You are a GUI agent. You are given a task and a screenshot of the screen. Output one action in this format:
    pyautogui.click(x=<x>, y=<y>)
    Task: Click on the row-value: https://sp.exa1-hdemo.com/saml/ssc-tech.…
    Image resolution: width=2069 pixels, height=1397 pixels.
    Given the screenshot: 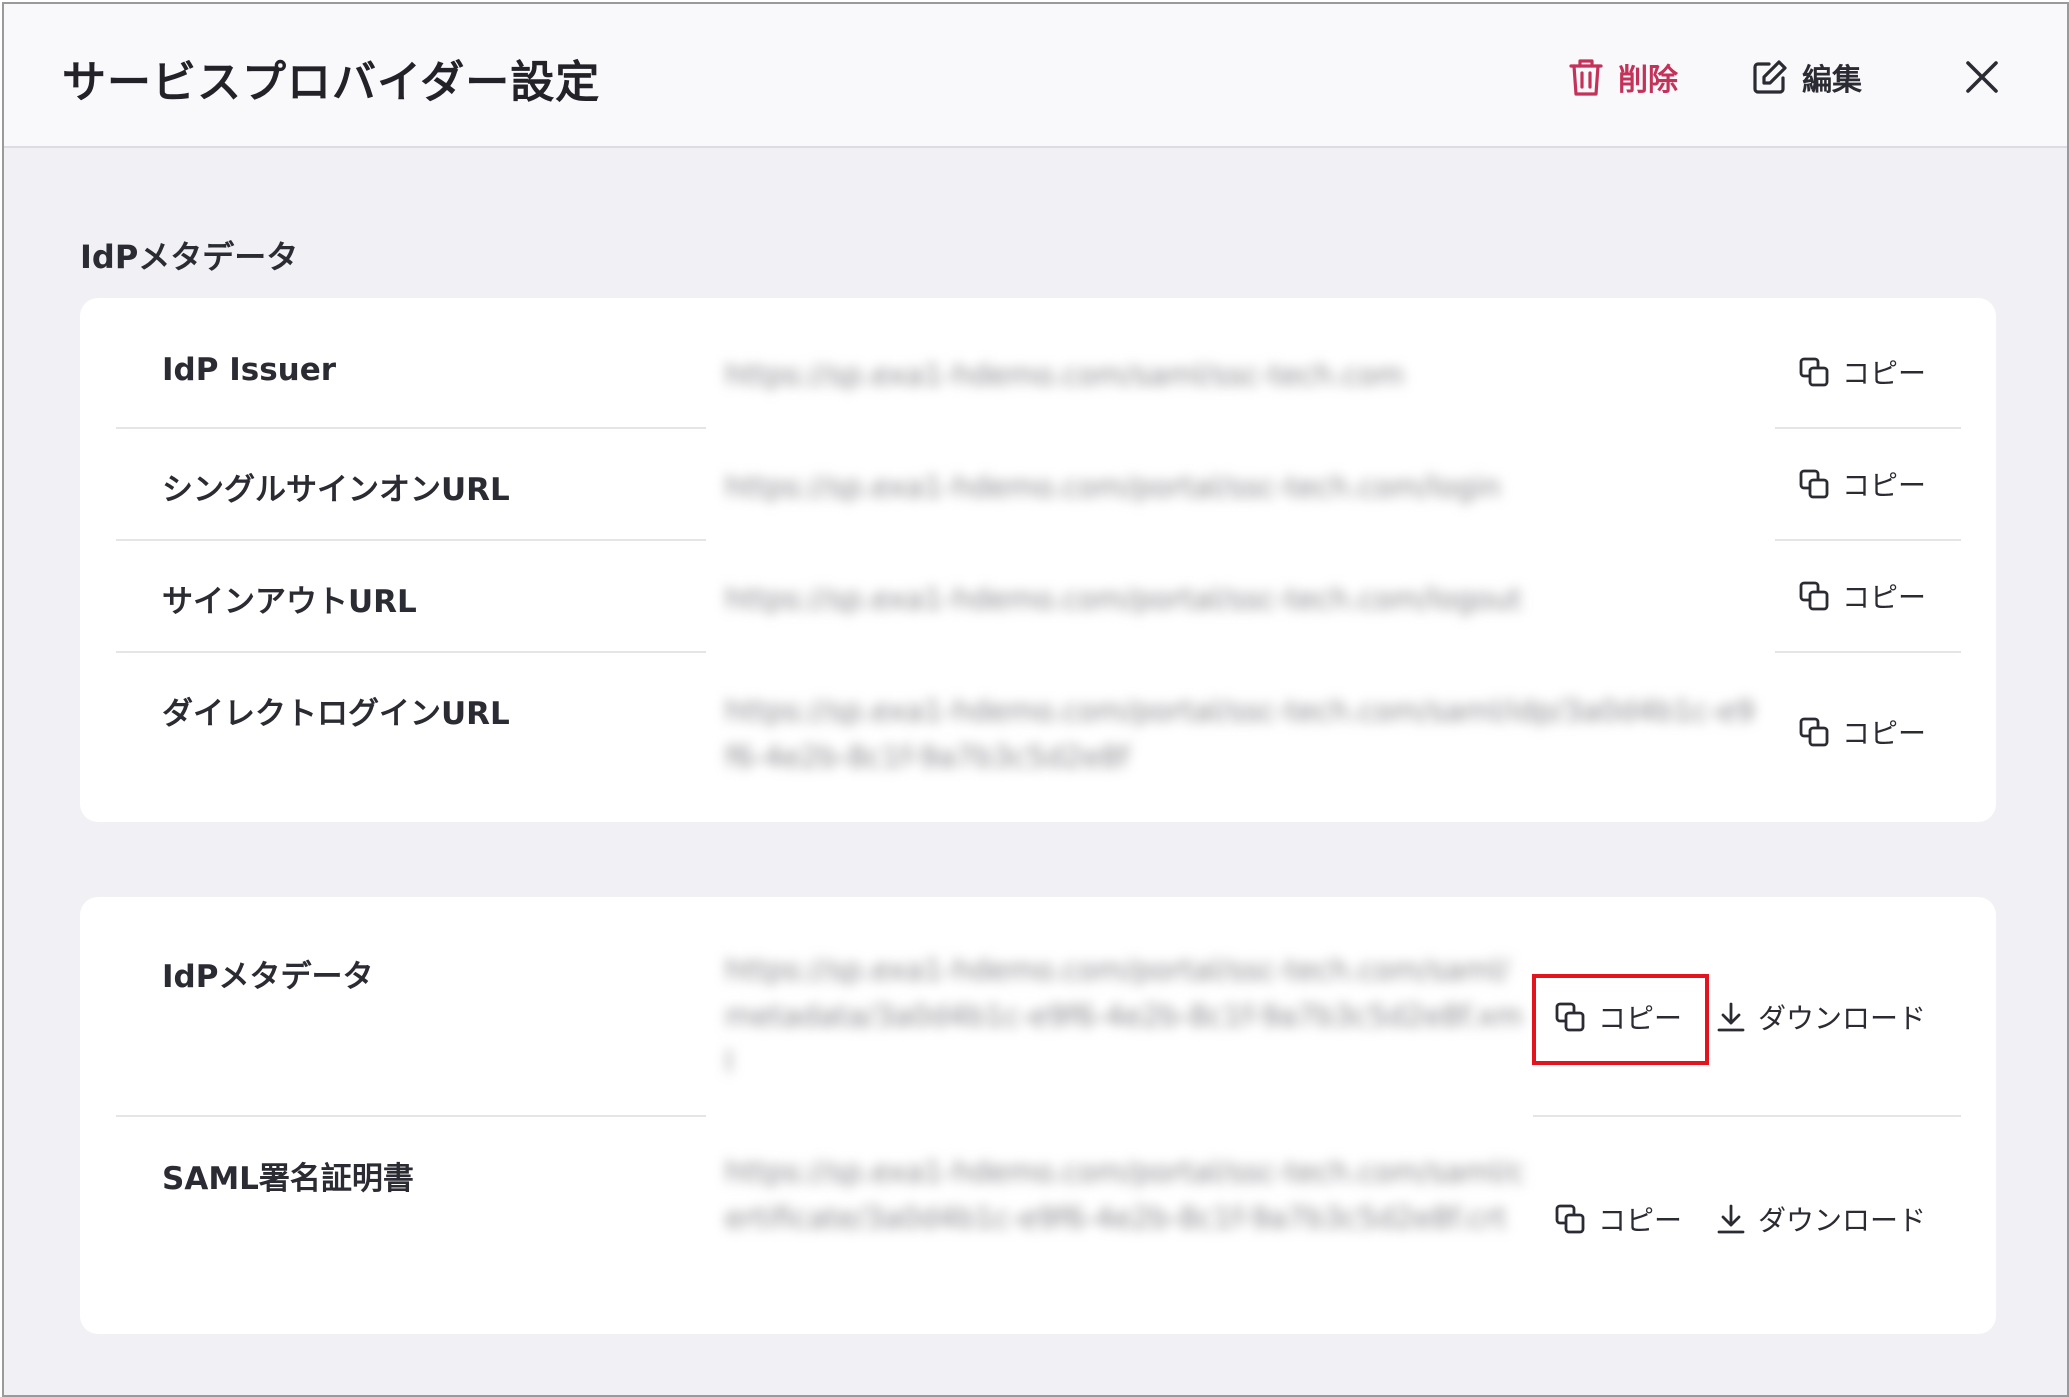 What is the action you would take?
    pyautogui.click(x=1065, y=375)
    